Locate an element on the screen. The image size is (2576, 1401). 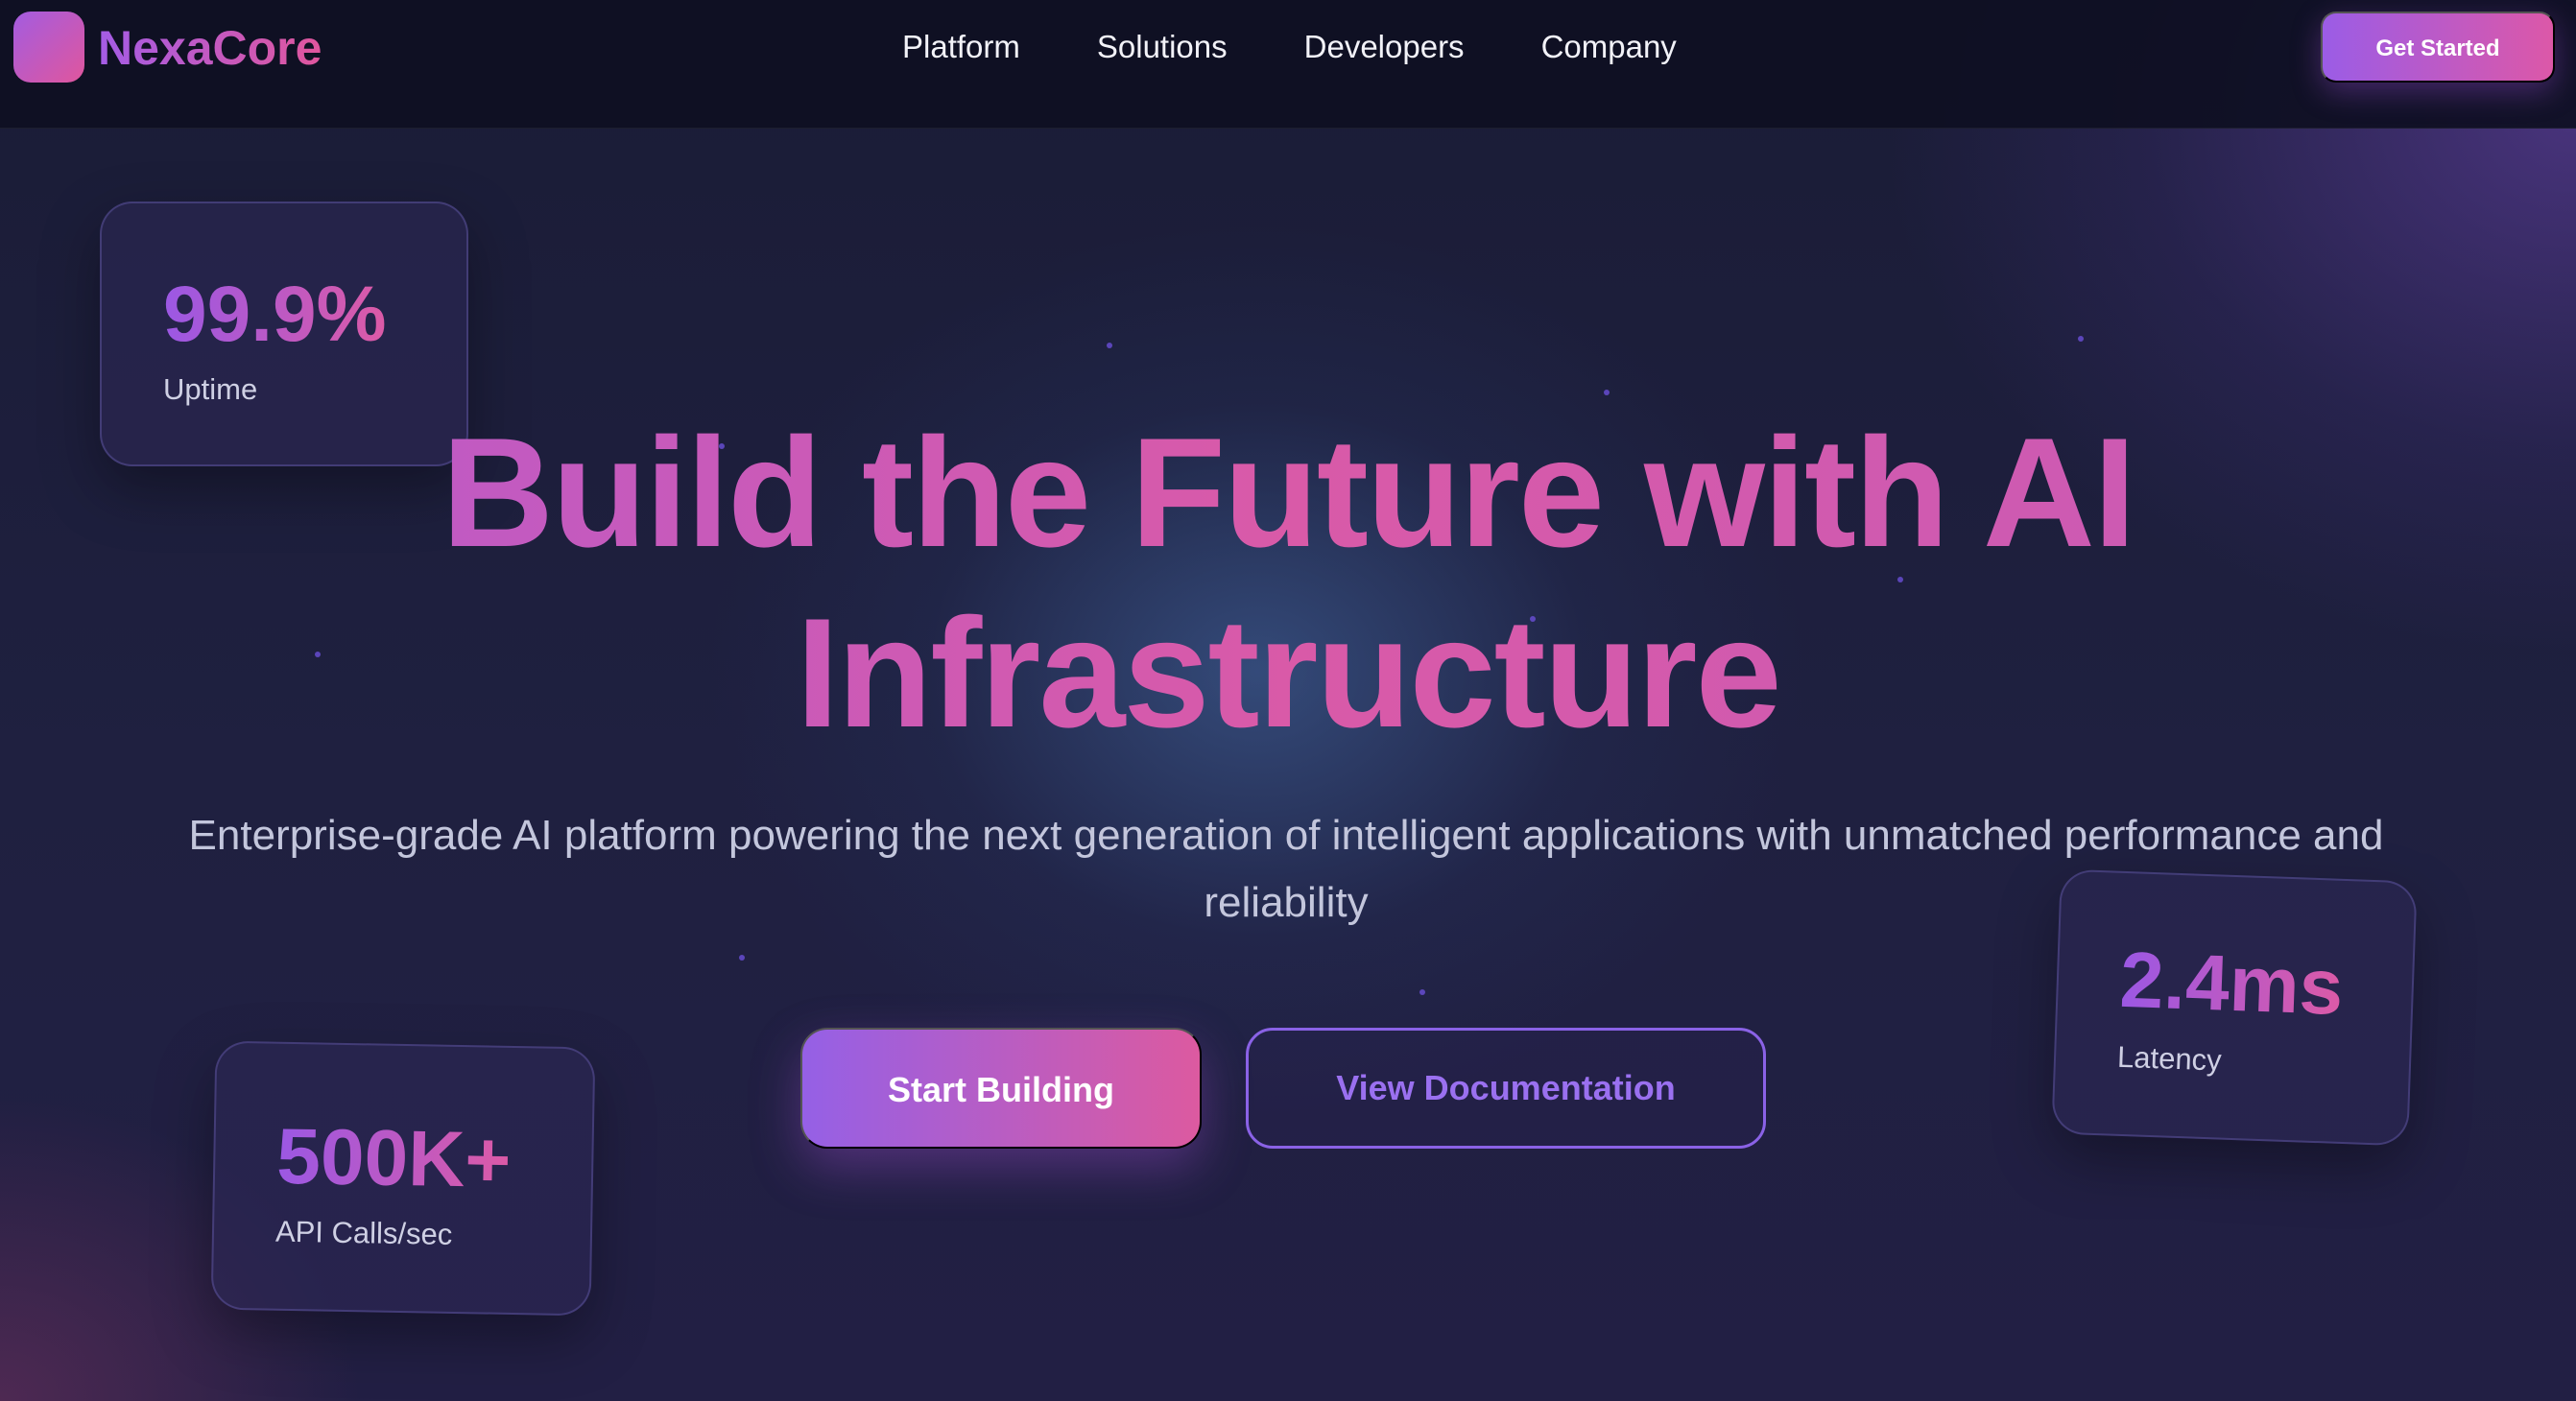
logo-icon is located at coordinates (48, 47).